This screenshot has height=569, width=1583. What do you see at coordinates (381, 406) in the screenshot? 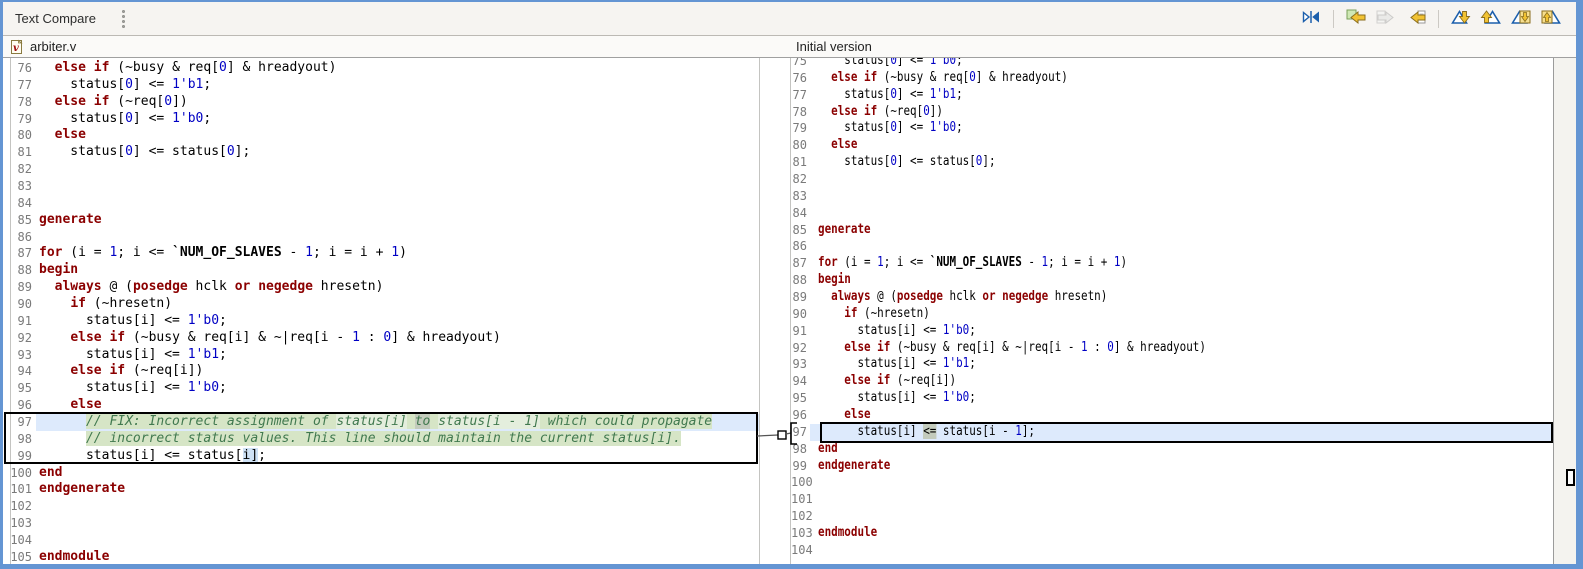
I see `code-line: 96 else` at bounding box center [381, 406].